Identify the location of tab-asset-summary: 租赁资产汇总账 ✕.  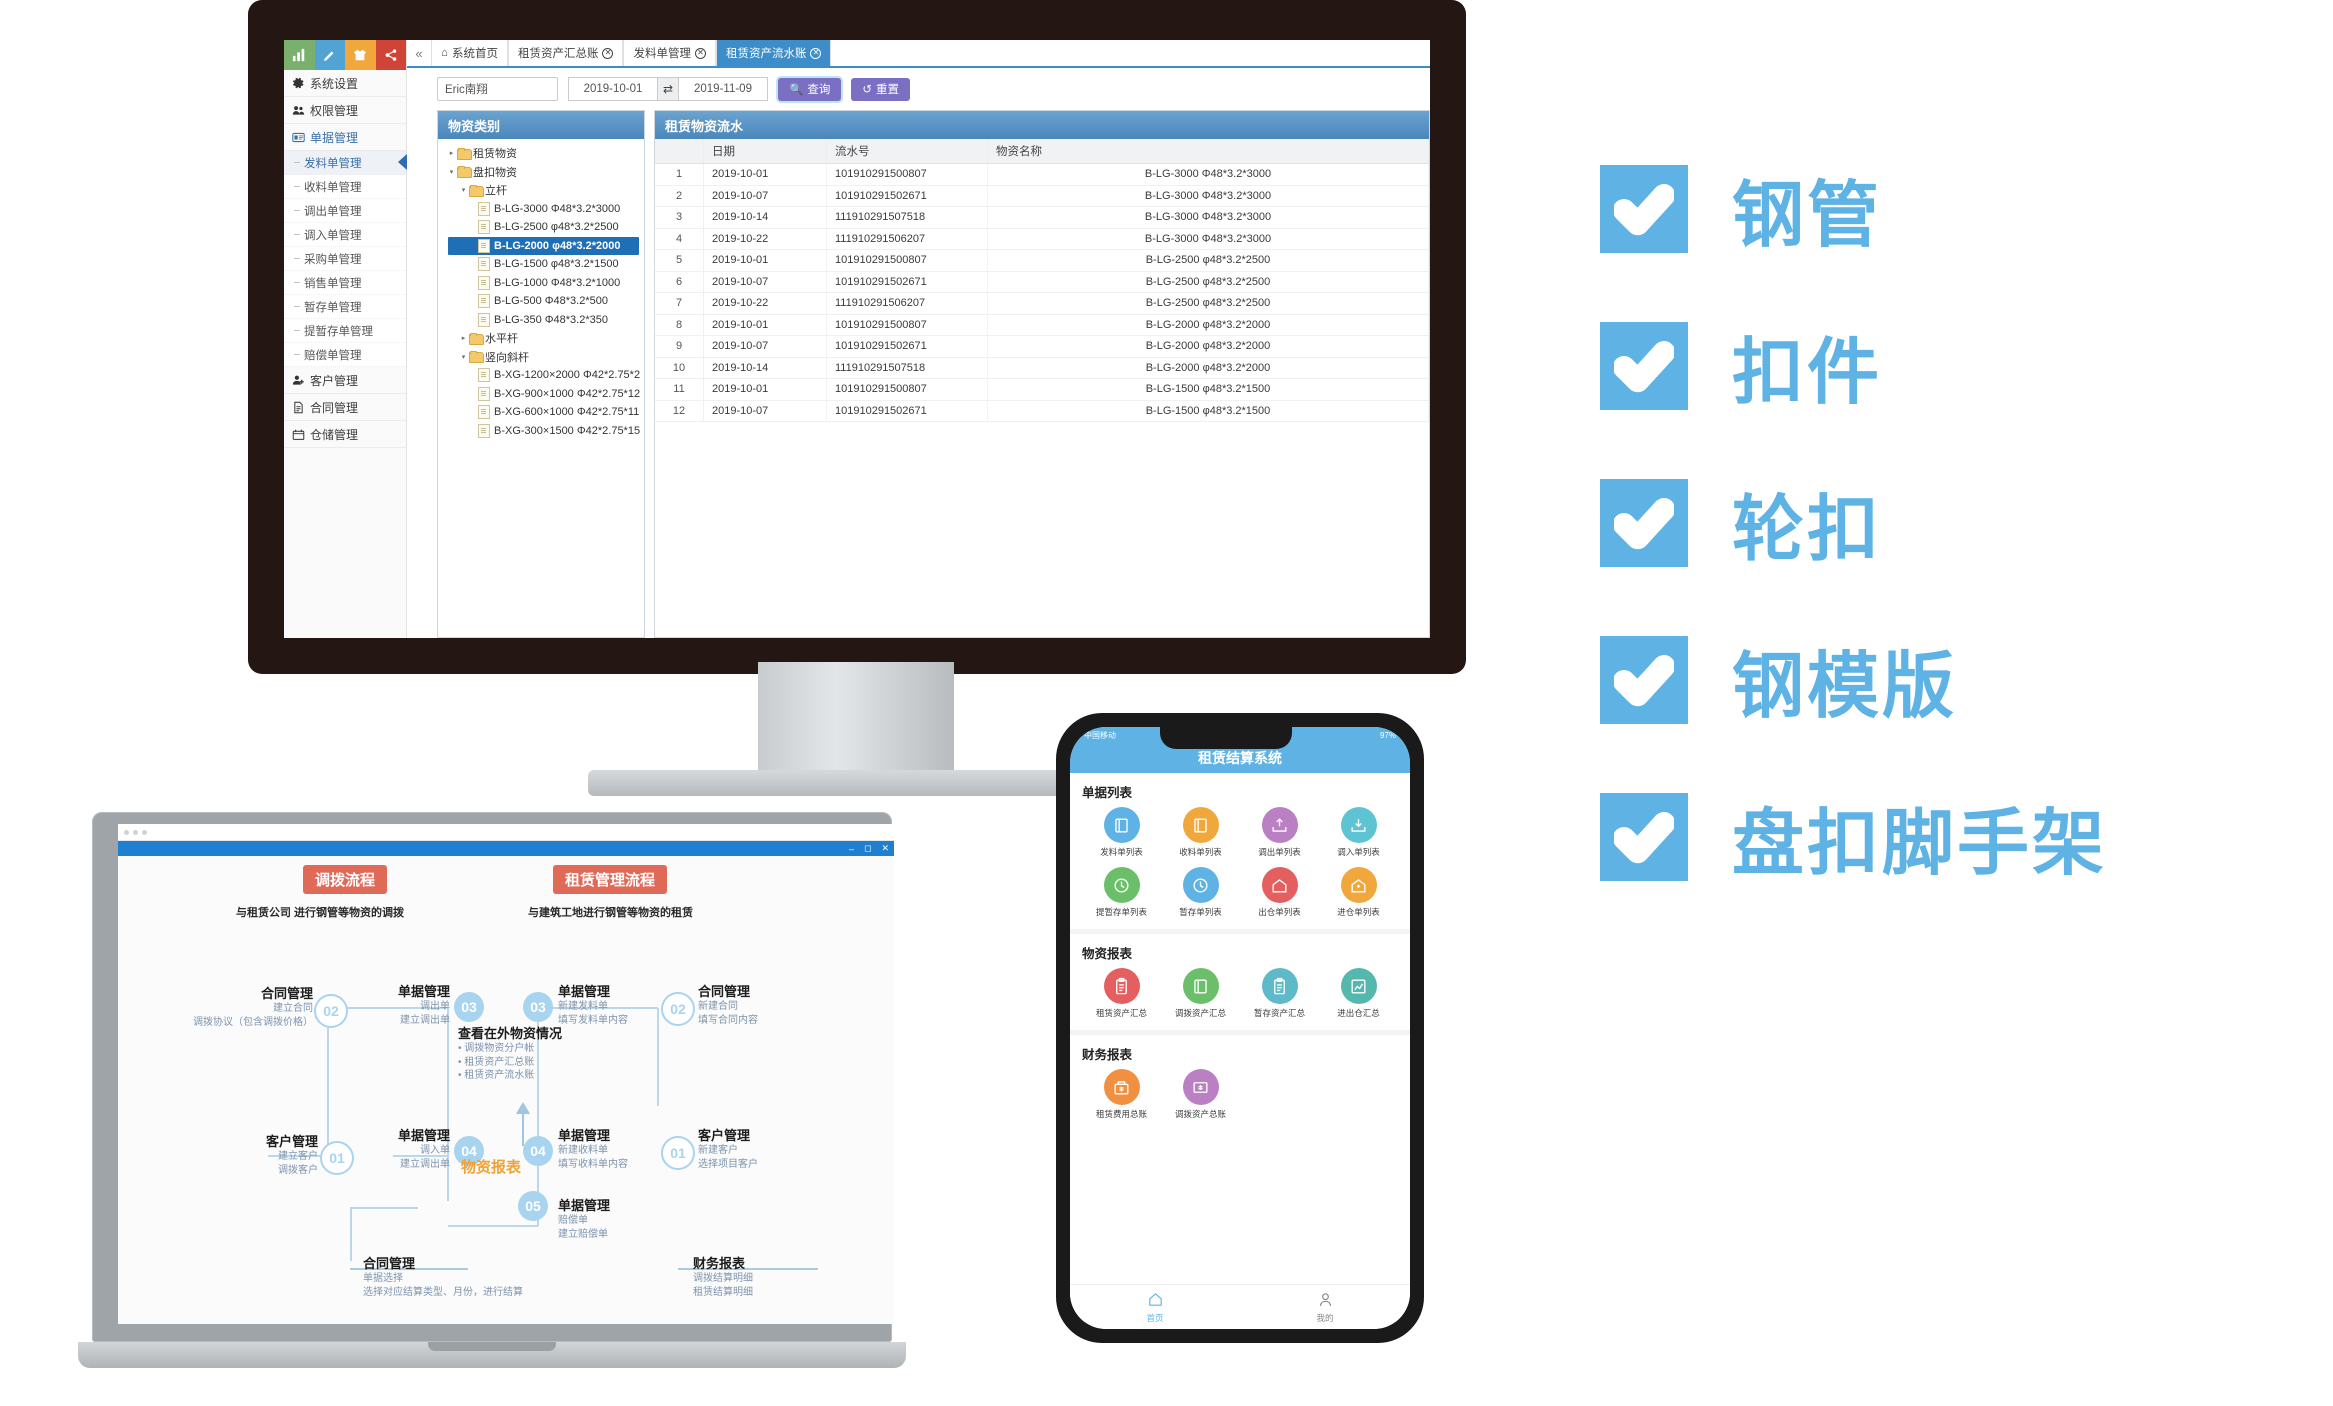
(565, 53).